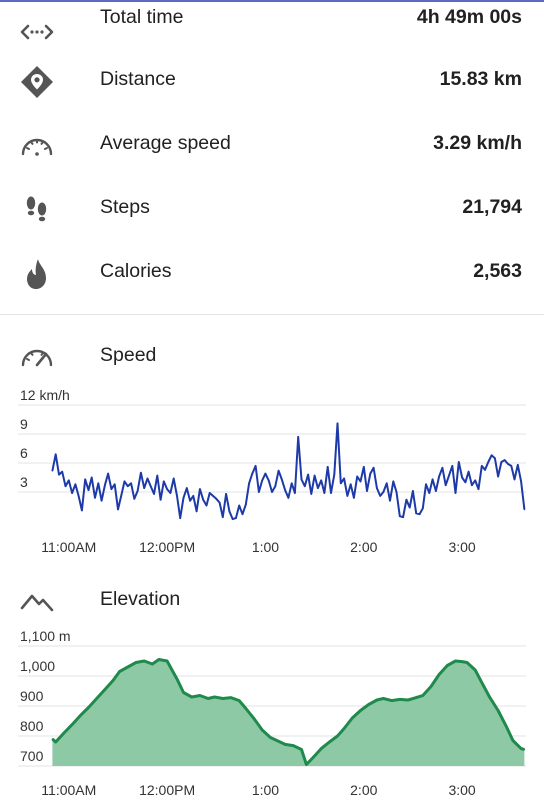  I want to click on stat-label: Average speed, so click(165, 143).